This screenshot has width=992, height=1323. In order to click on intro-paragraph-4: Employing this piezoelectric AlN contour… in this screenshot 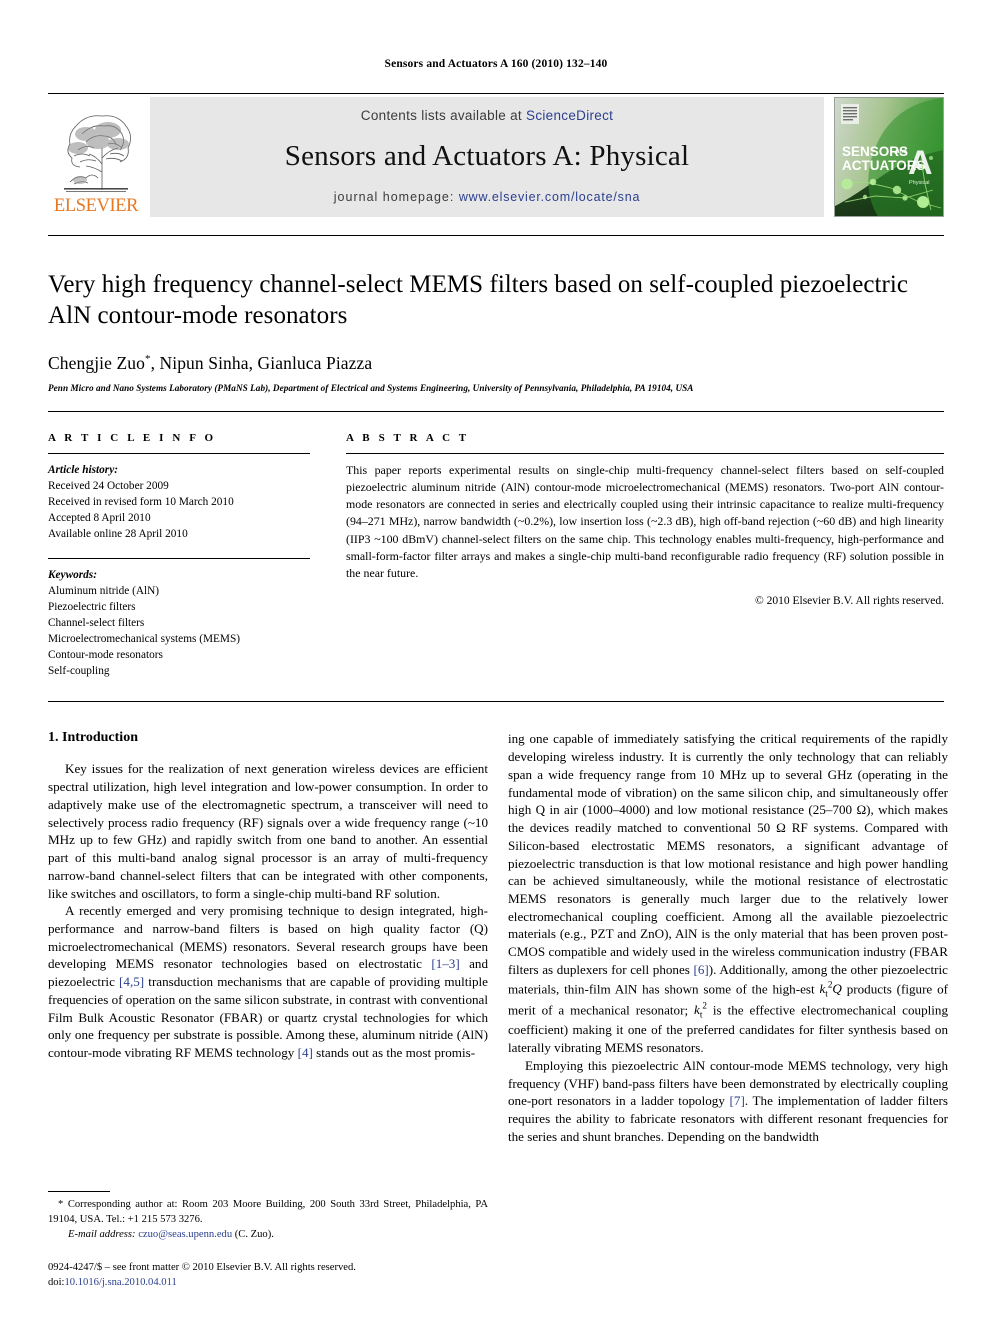, I will do `click(728, 1101)`.